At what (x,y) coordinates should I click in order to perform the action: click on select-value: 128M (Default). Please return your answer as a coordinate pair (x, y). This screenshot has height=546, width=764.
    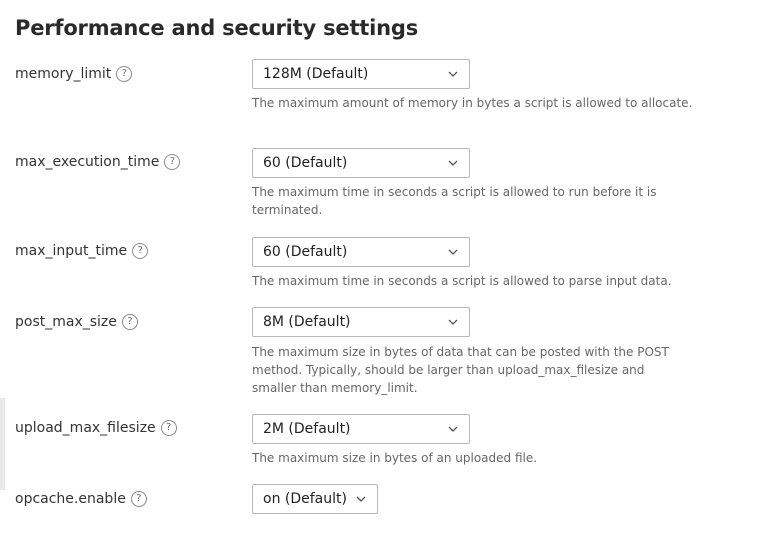
    Looking at the image, I should click on (316, 74).